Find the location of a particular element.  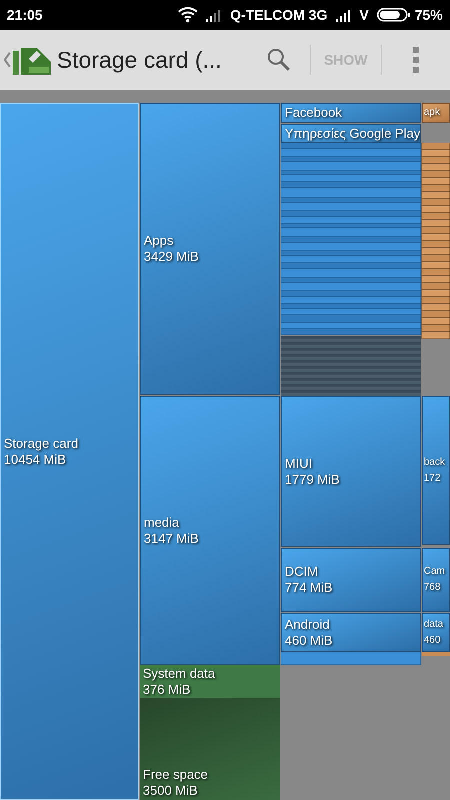

treemap-tile: Apps 3429 MiB is located at coordinates (210, 249).